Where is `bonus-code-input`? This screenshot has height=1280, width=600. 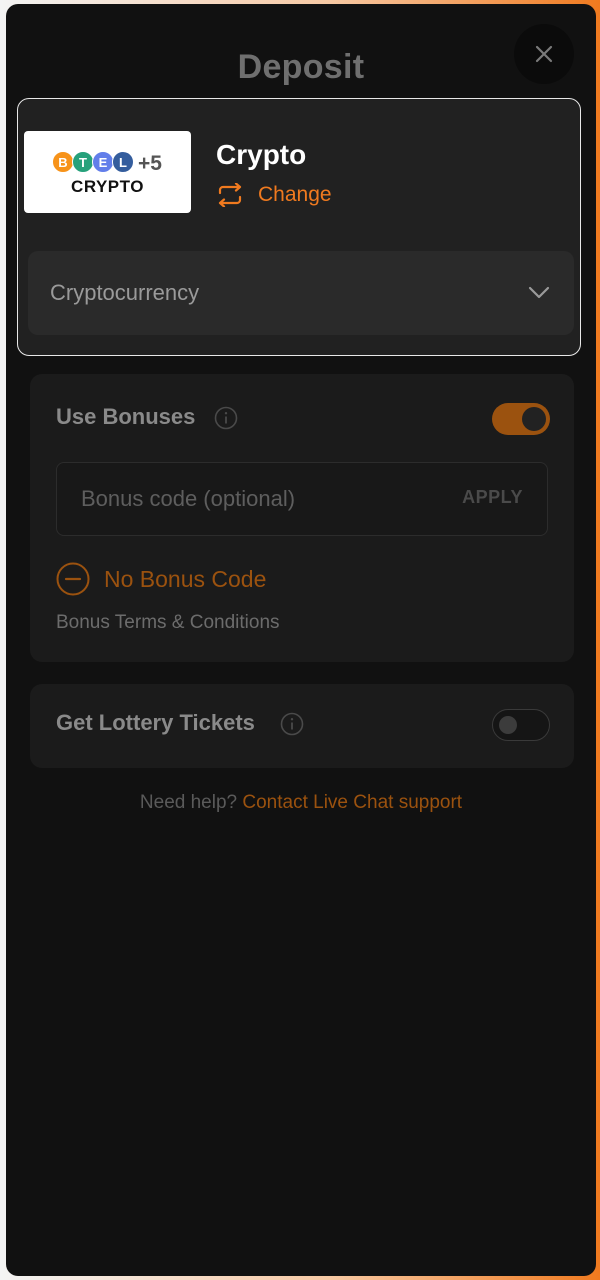 bonus-code-input is located at coordinates (247, 499).